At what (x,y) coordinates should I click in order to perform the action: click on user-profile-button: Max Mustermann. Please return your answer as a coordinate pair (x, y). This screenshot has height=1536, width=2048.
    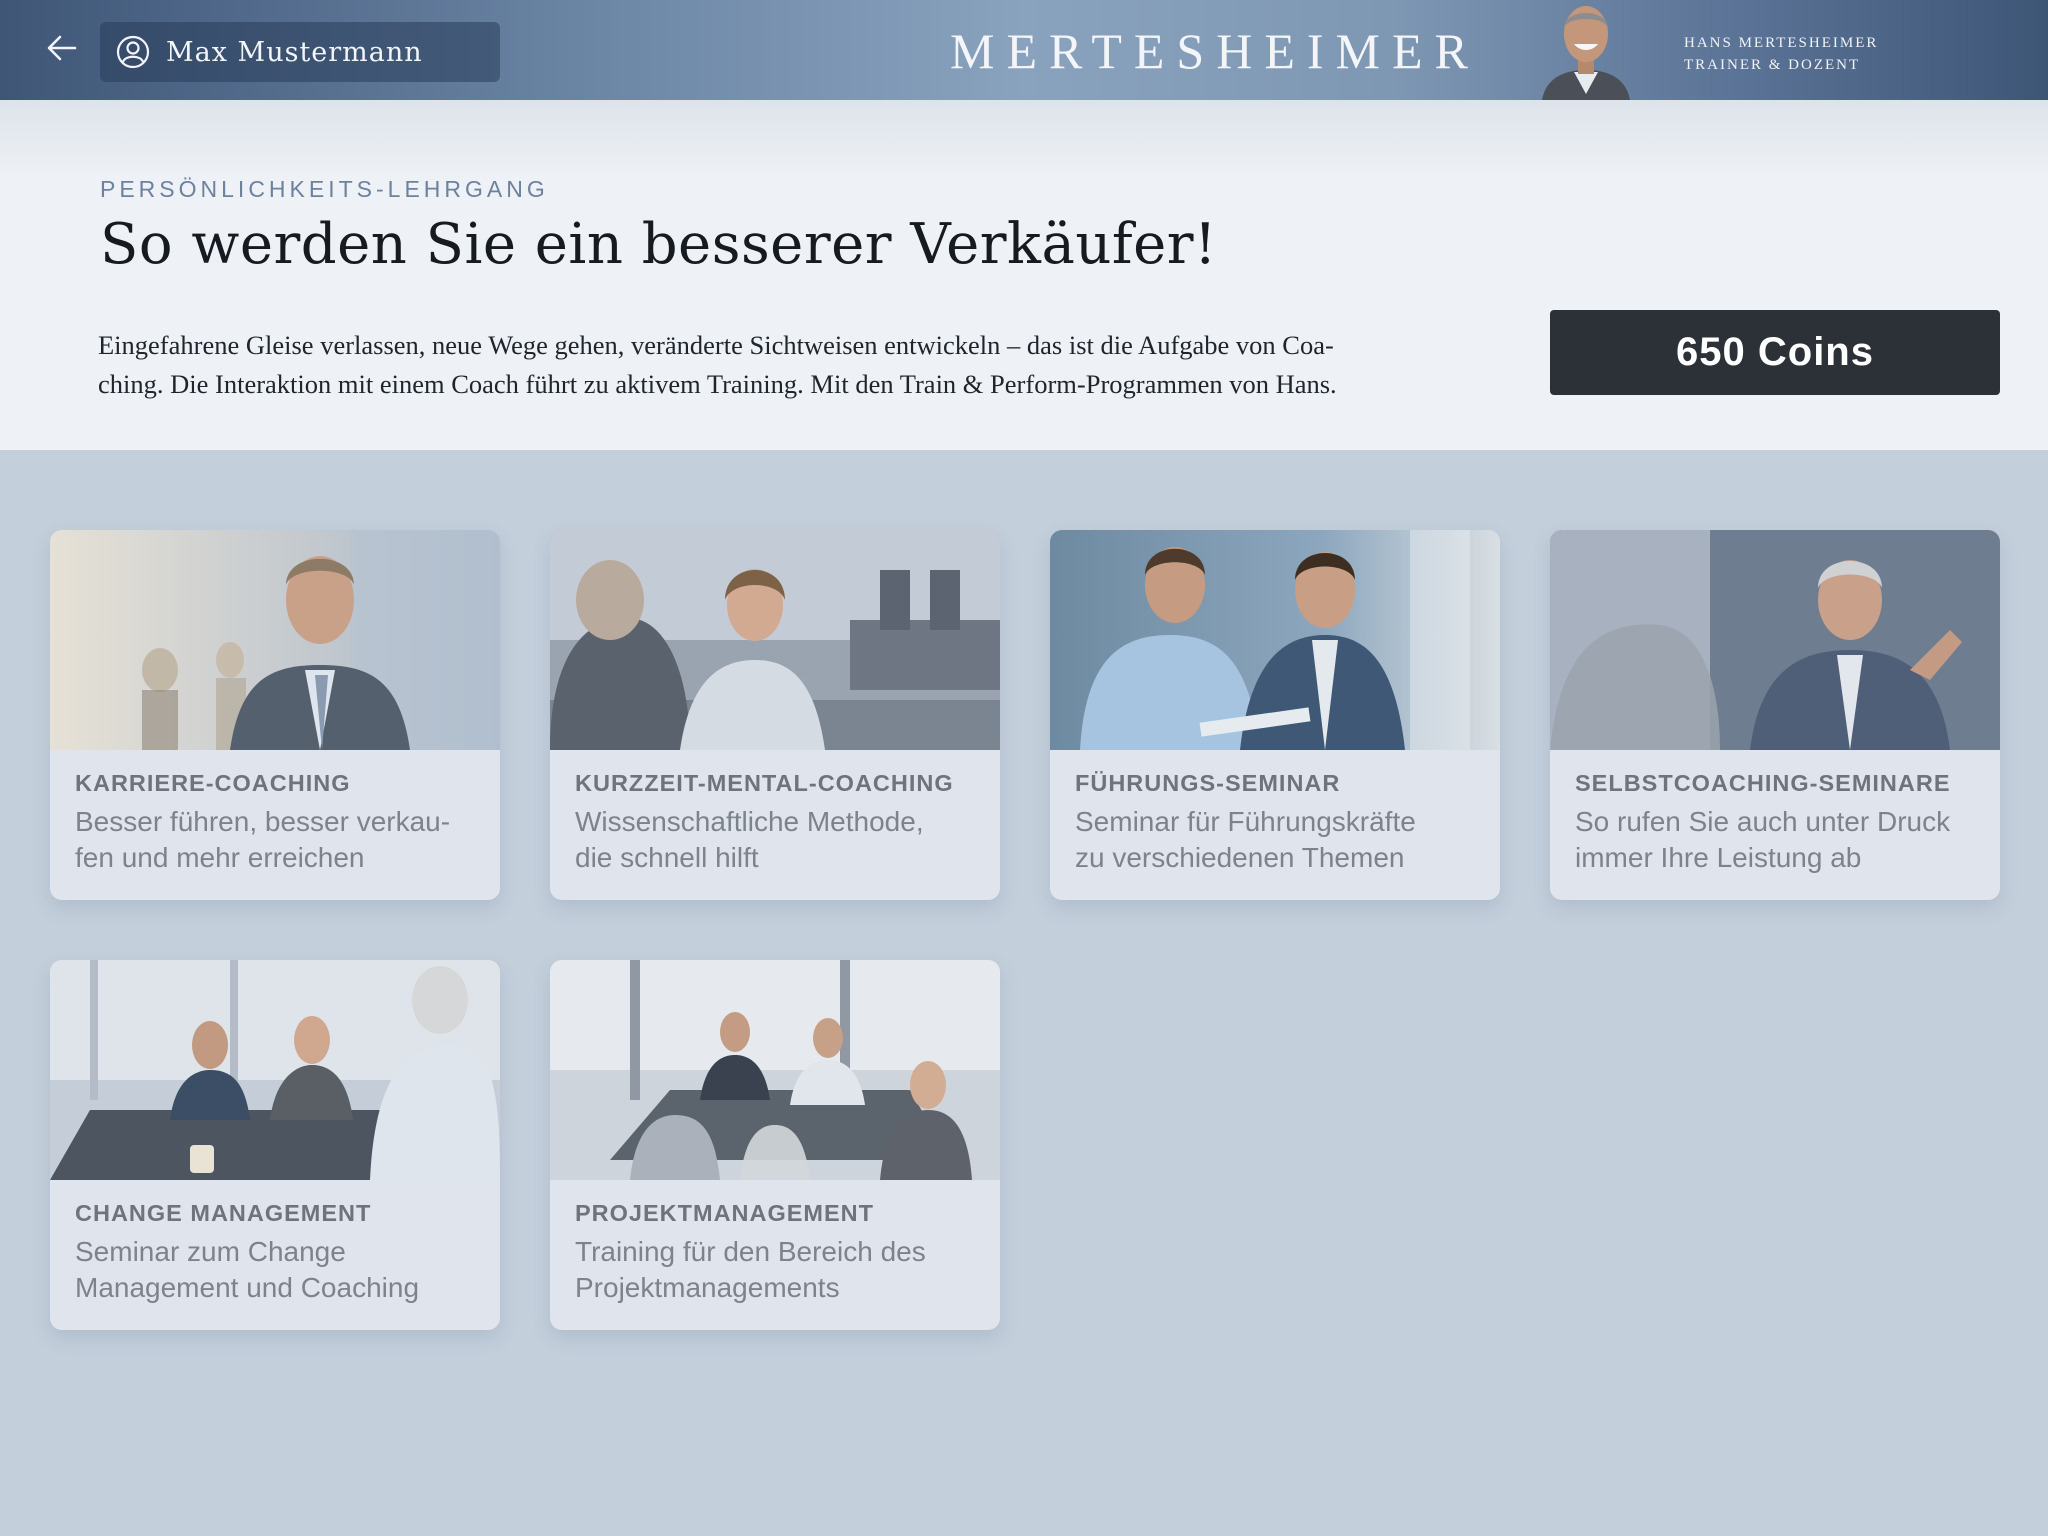
    Looking at the image, I should click on (300, 52).